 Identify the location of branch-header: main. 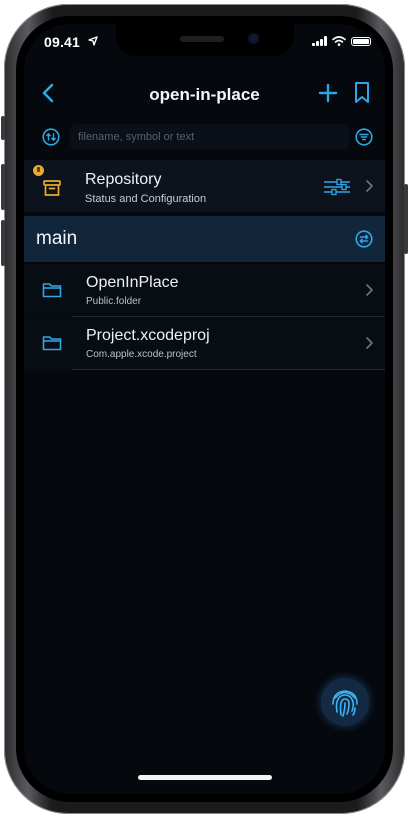
(204, 239).